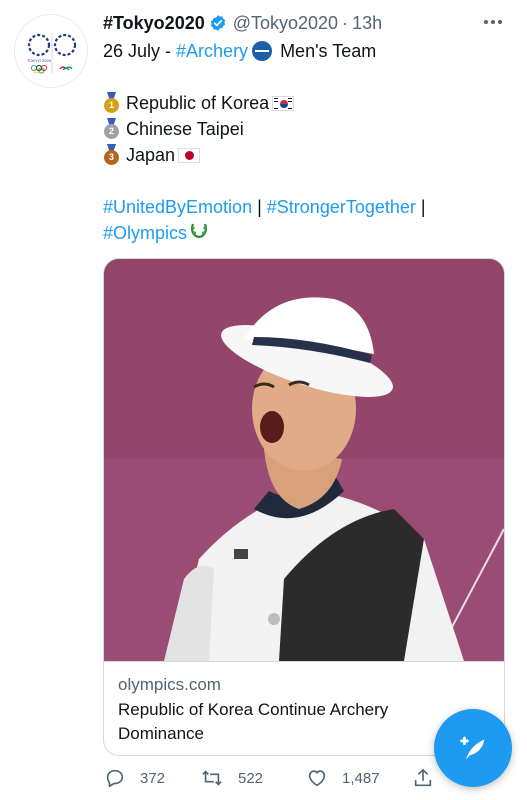 The image size is (527, 800). I want to click on tokyo2020-logo-icon: TOKYO 2020, so click(52, 53).